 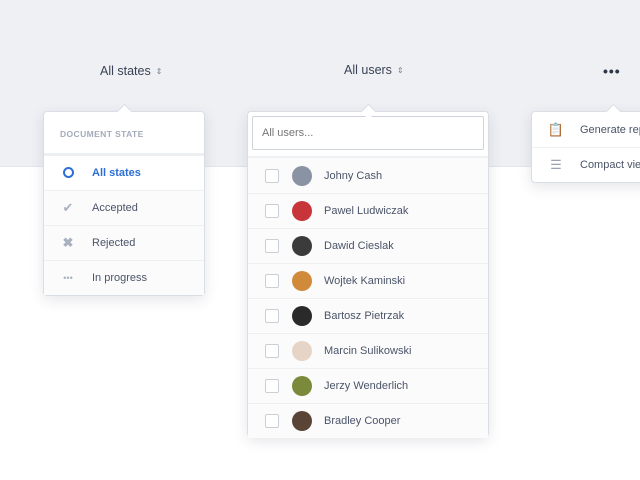 I want to click on state-option-accepted: ✔ Accepted, so click(x=124, y=207).